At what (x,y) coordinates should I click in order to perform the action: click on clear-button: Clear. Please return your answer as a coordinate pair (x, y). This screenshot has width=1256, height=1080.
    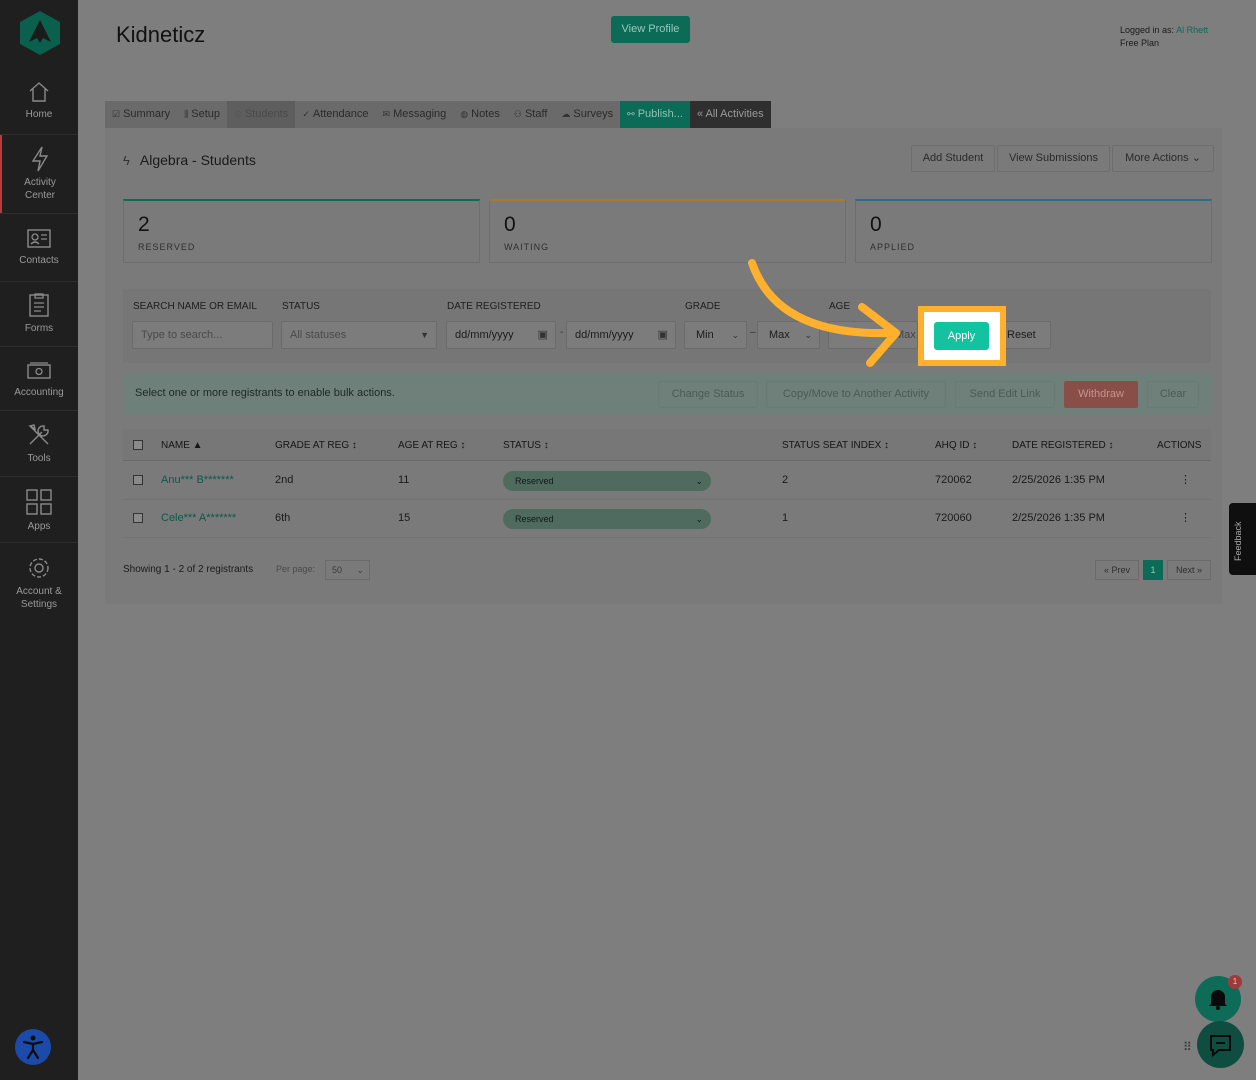
    Looking at the image, I should click on (1173, 394).